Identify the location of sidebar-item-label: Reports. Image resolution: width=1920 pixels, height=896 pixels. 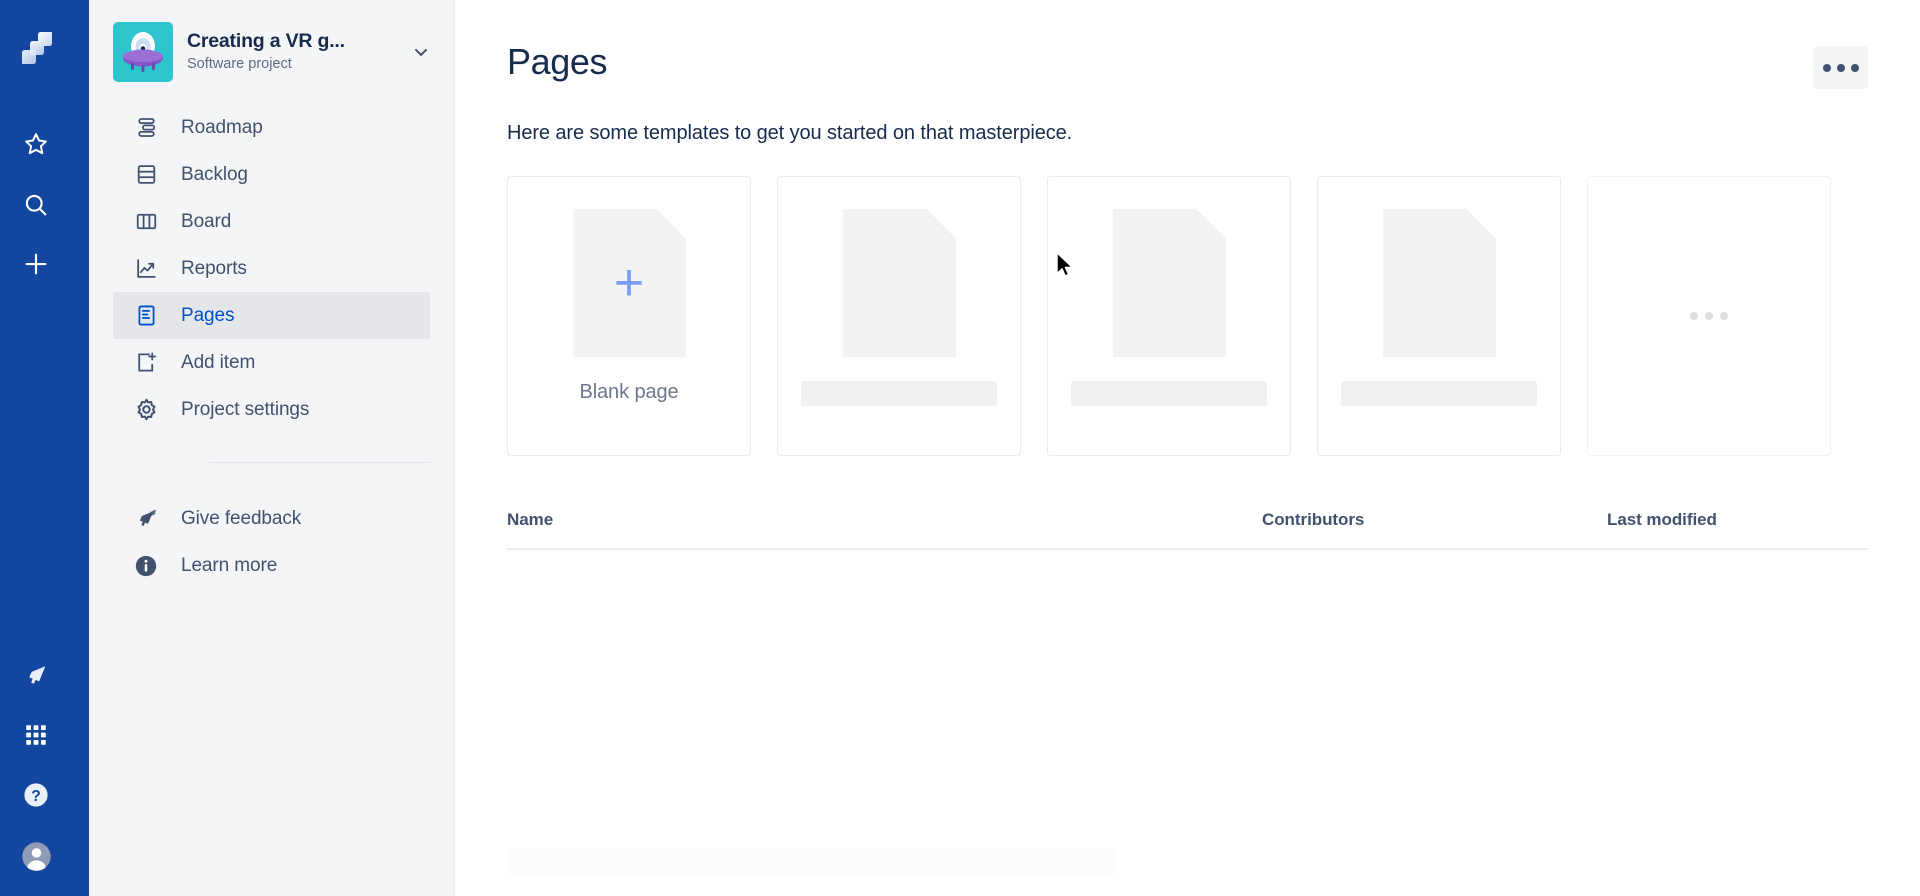
(214, 268).